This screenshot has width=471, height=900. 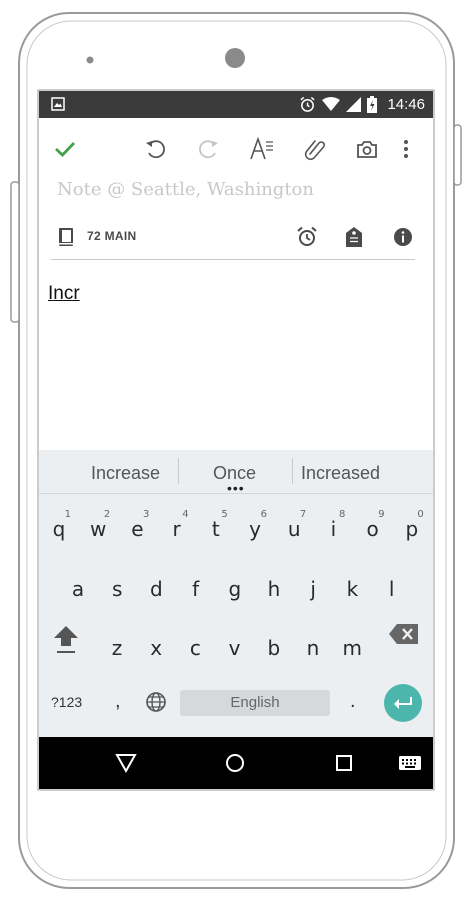 I want to click on key-label: m, so click(x=352, y=648).